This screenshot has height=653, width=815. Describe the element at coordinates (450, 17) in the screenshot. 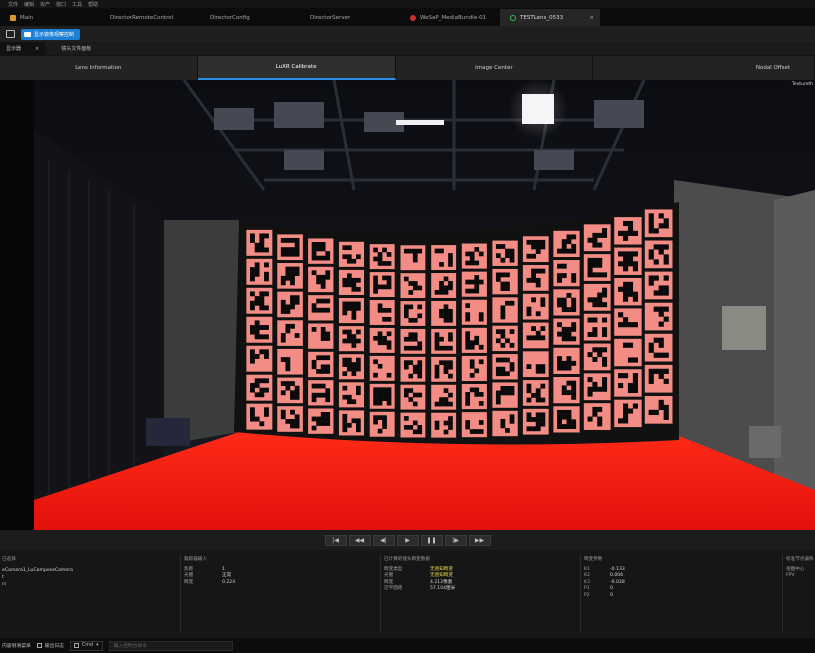

I see `doc-tab-media-bundle: WeSaP_MediaBundle-01` at that location.